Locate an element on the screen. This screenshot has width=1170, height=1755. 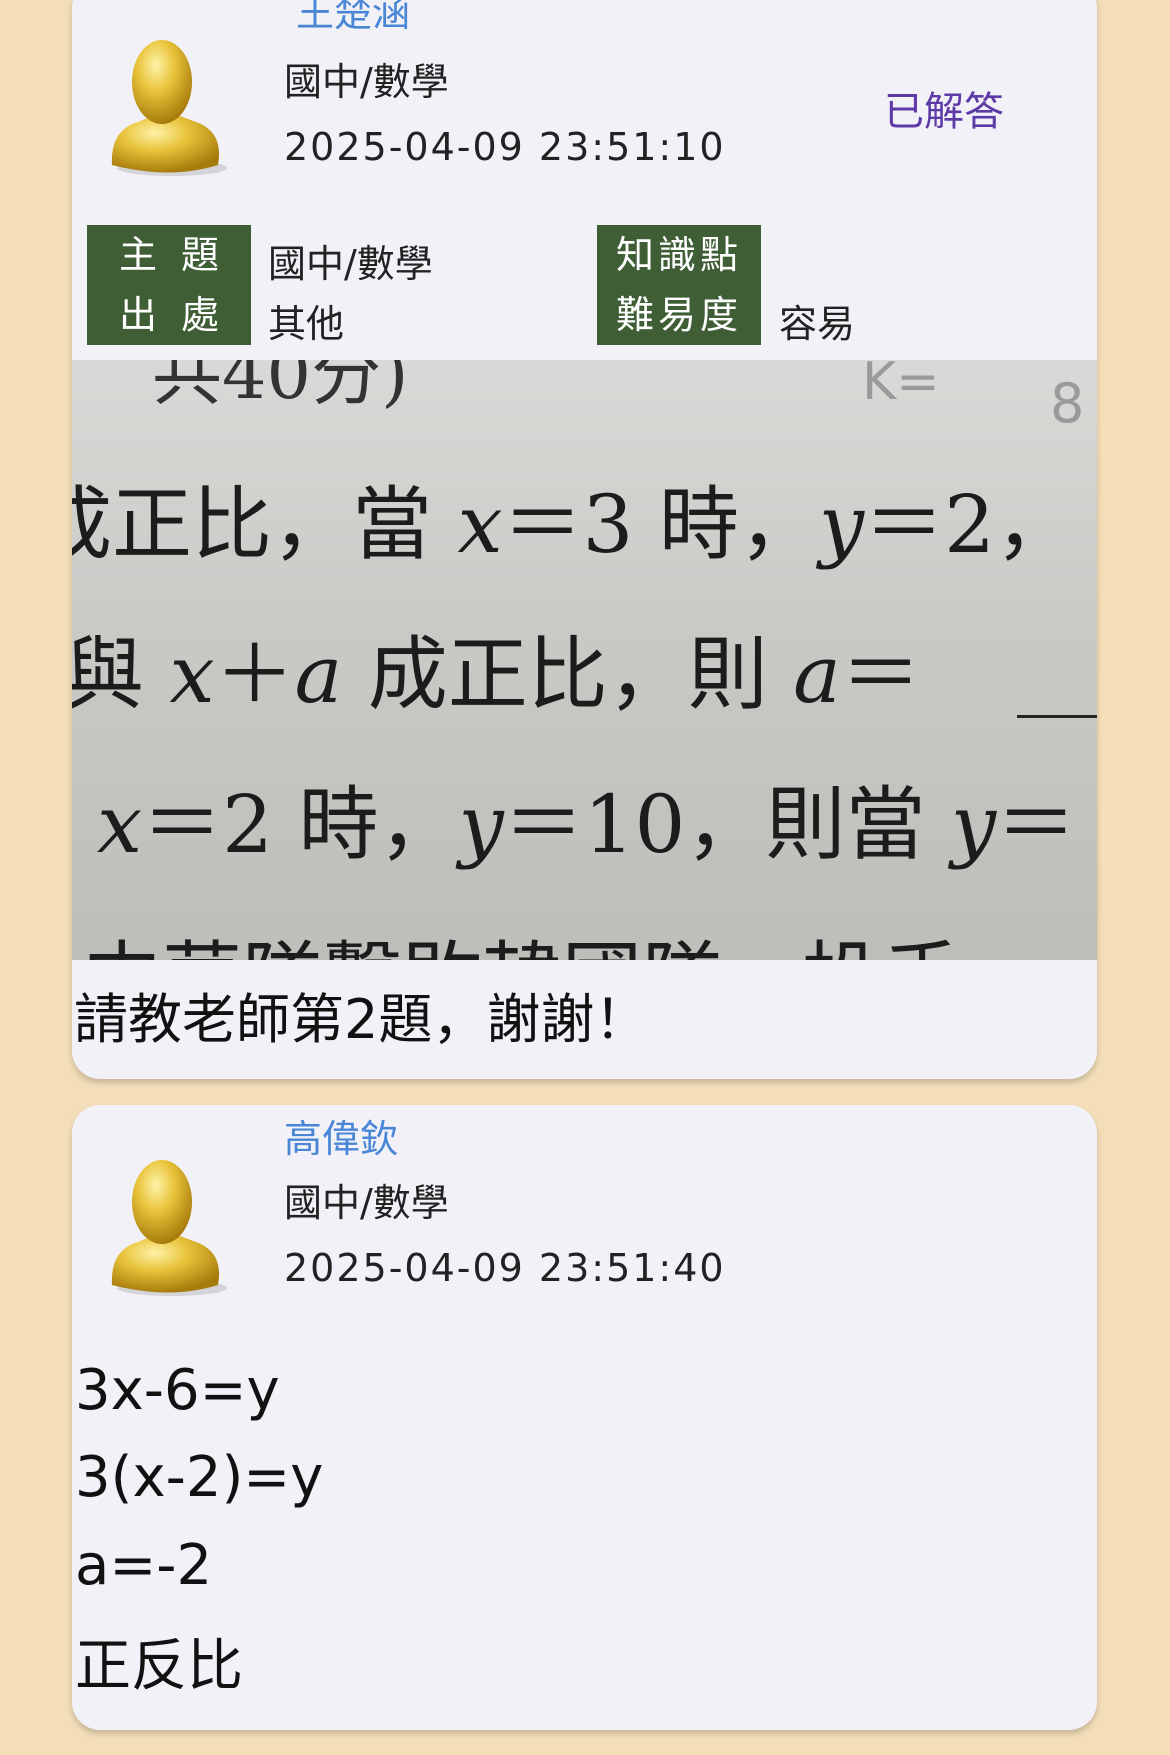
photo-handwriting-num: 8 is located at coordinates (1067, 403).